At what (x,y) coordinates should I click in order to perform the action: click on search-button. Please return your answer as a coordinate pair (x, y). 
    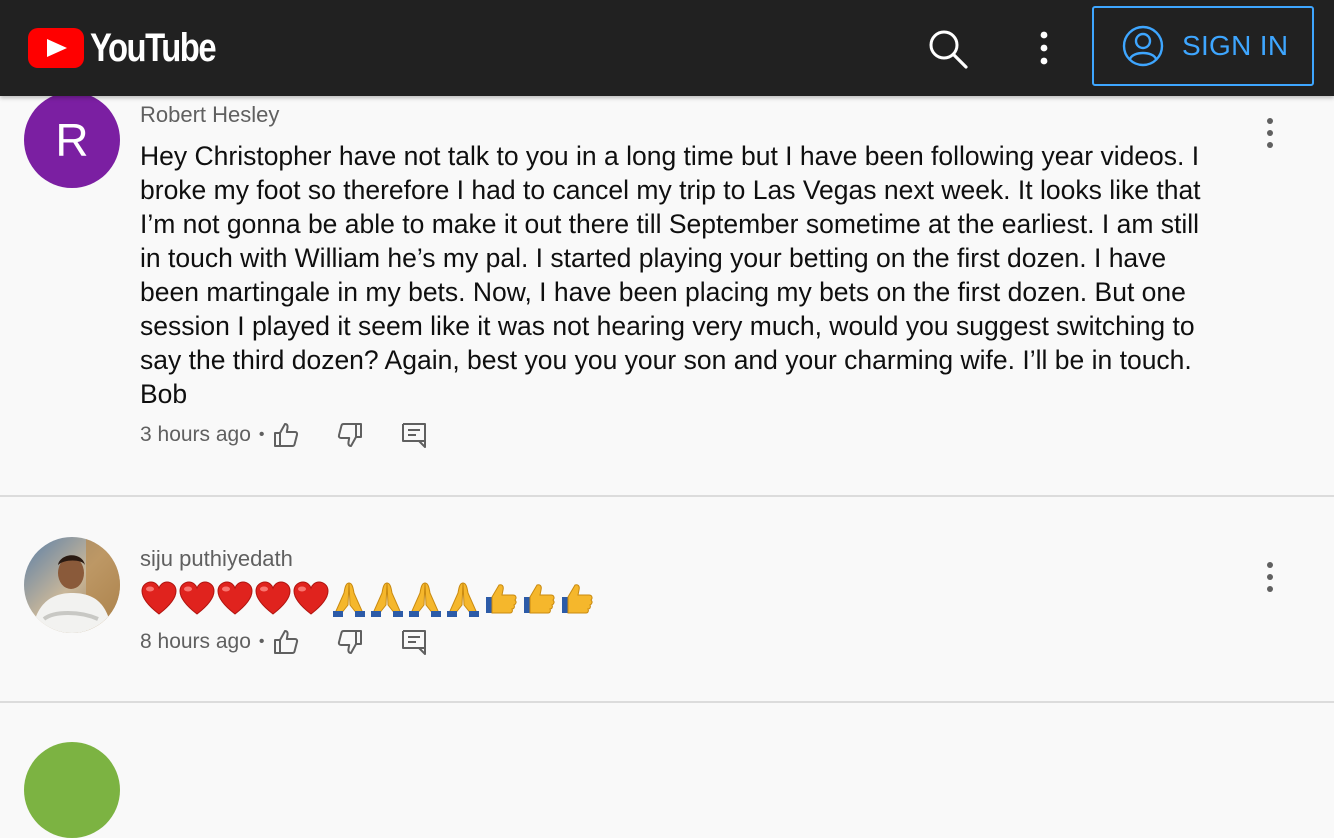
    Looking at the image, I should click on (948, 49).